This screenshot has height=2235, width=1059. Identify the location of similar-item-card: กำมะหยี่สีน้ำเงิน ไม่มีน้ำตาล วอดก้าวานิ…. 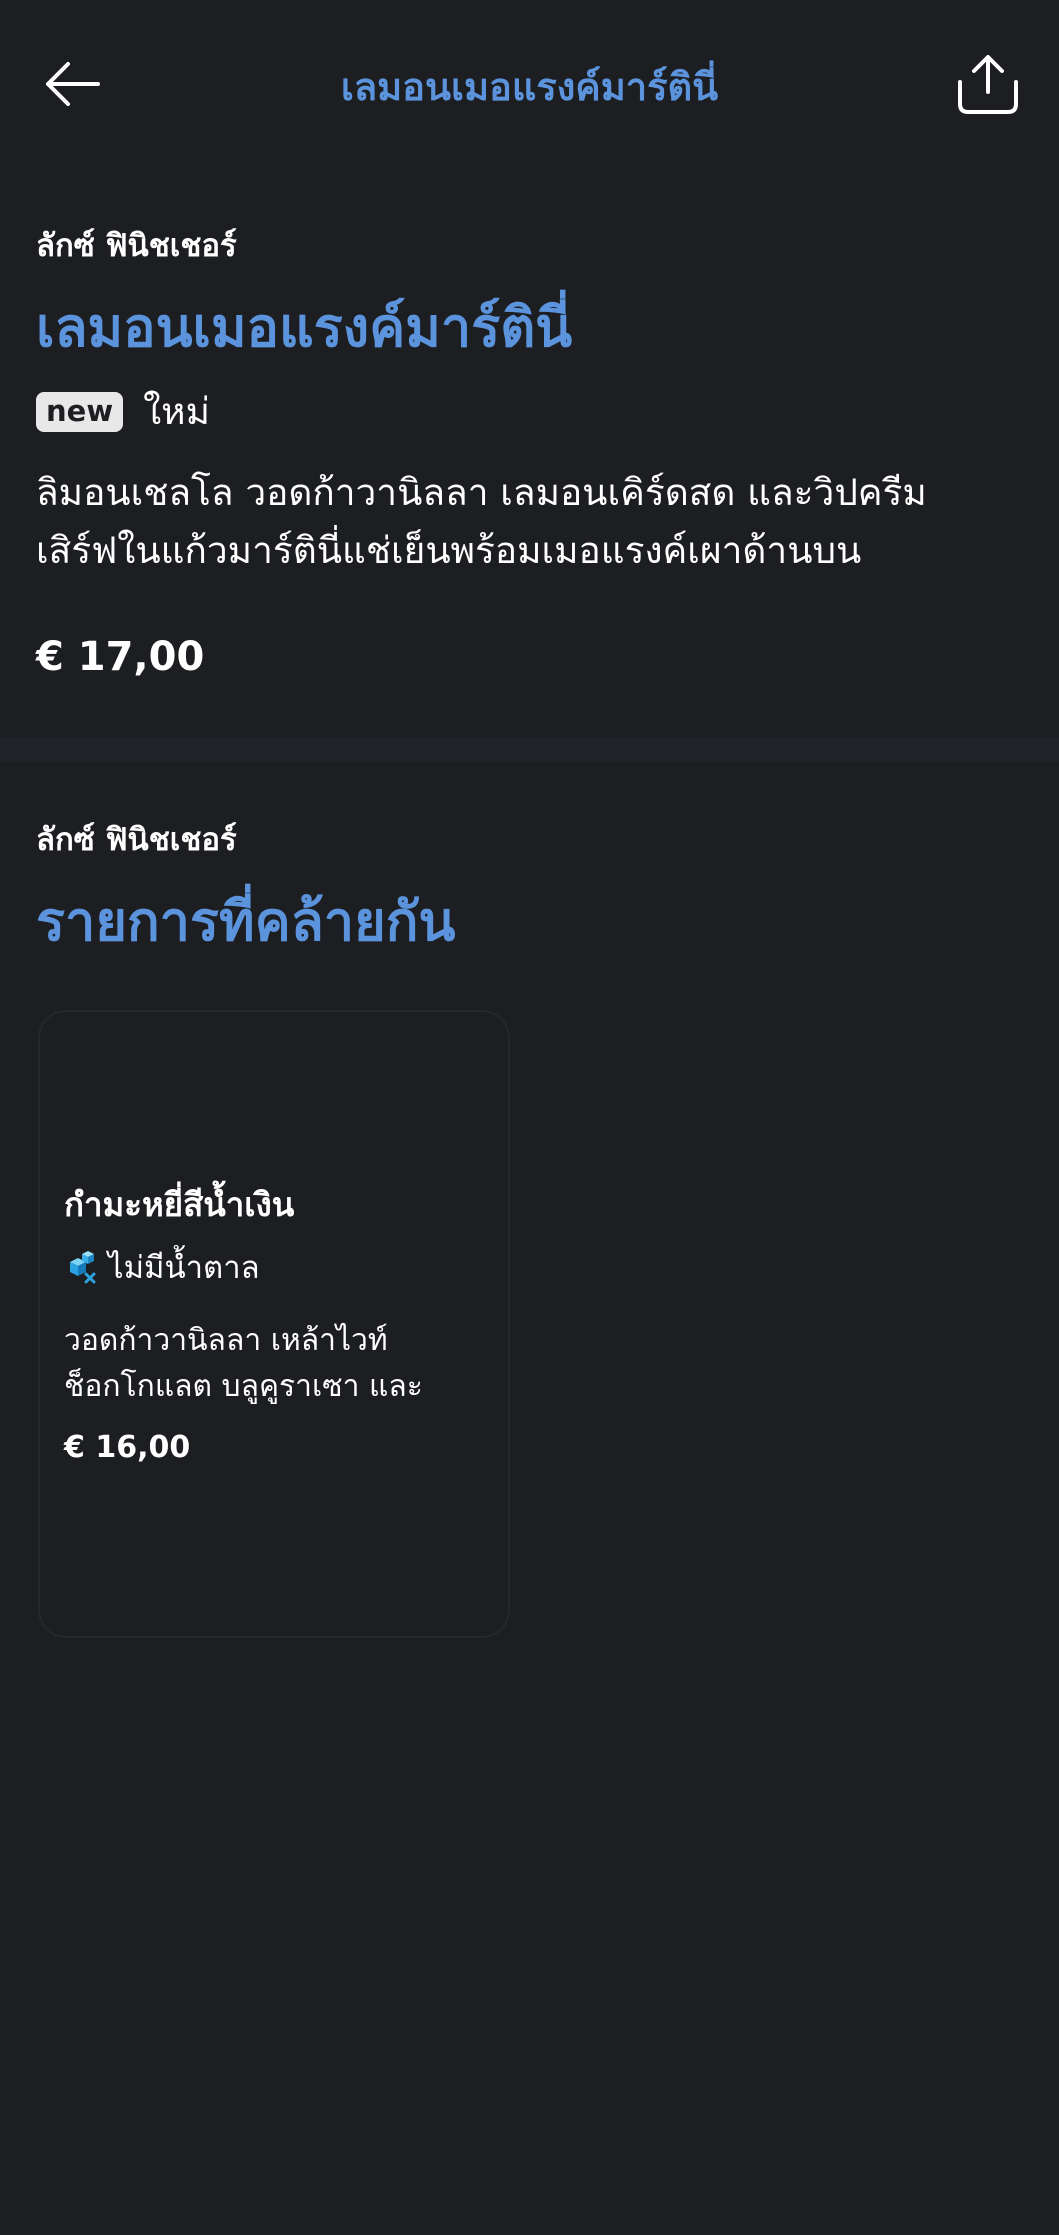
(274, 1324).